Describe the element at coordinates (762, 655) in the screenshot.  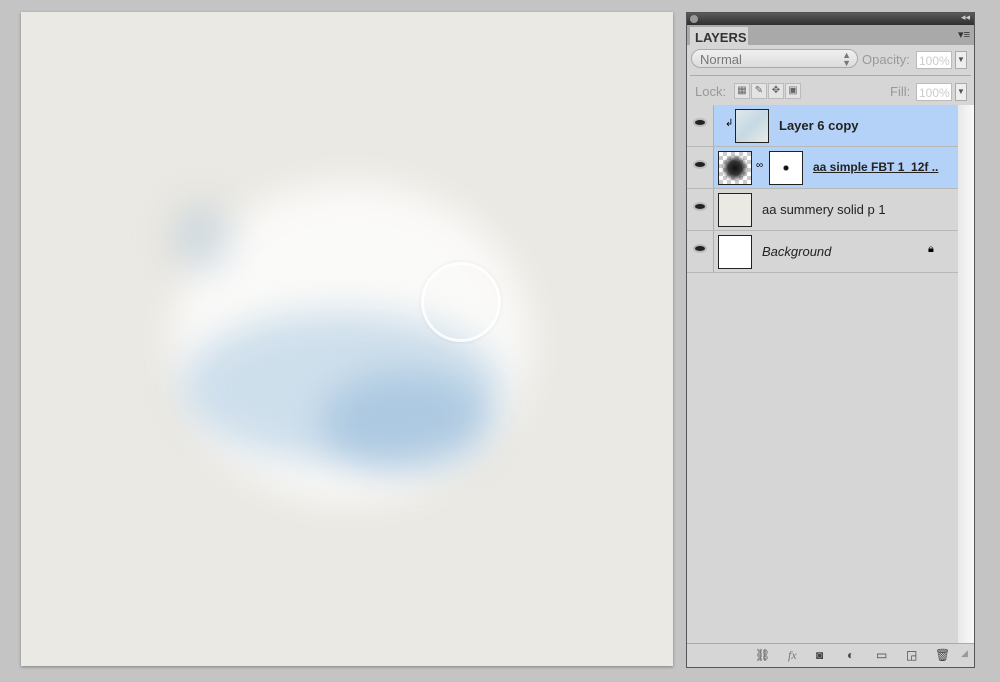
I see `link-icon: ⛓` at that location.